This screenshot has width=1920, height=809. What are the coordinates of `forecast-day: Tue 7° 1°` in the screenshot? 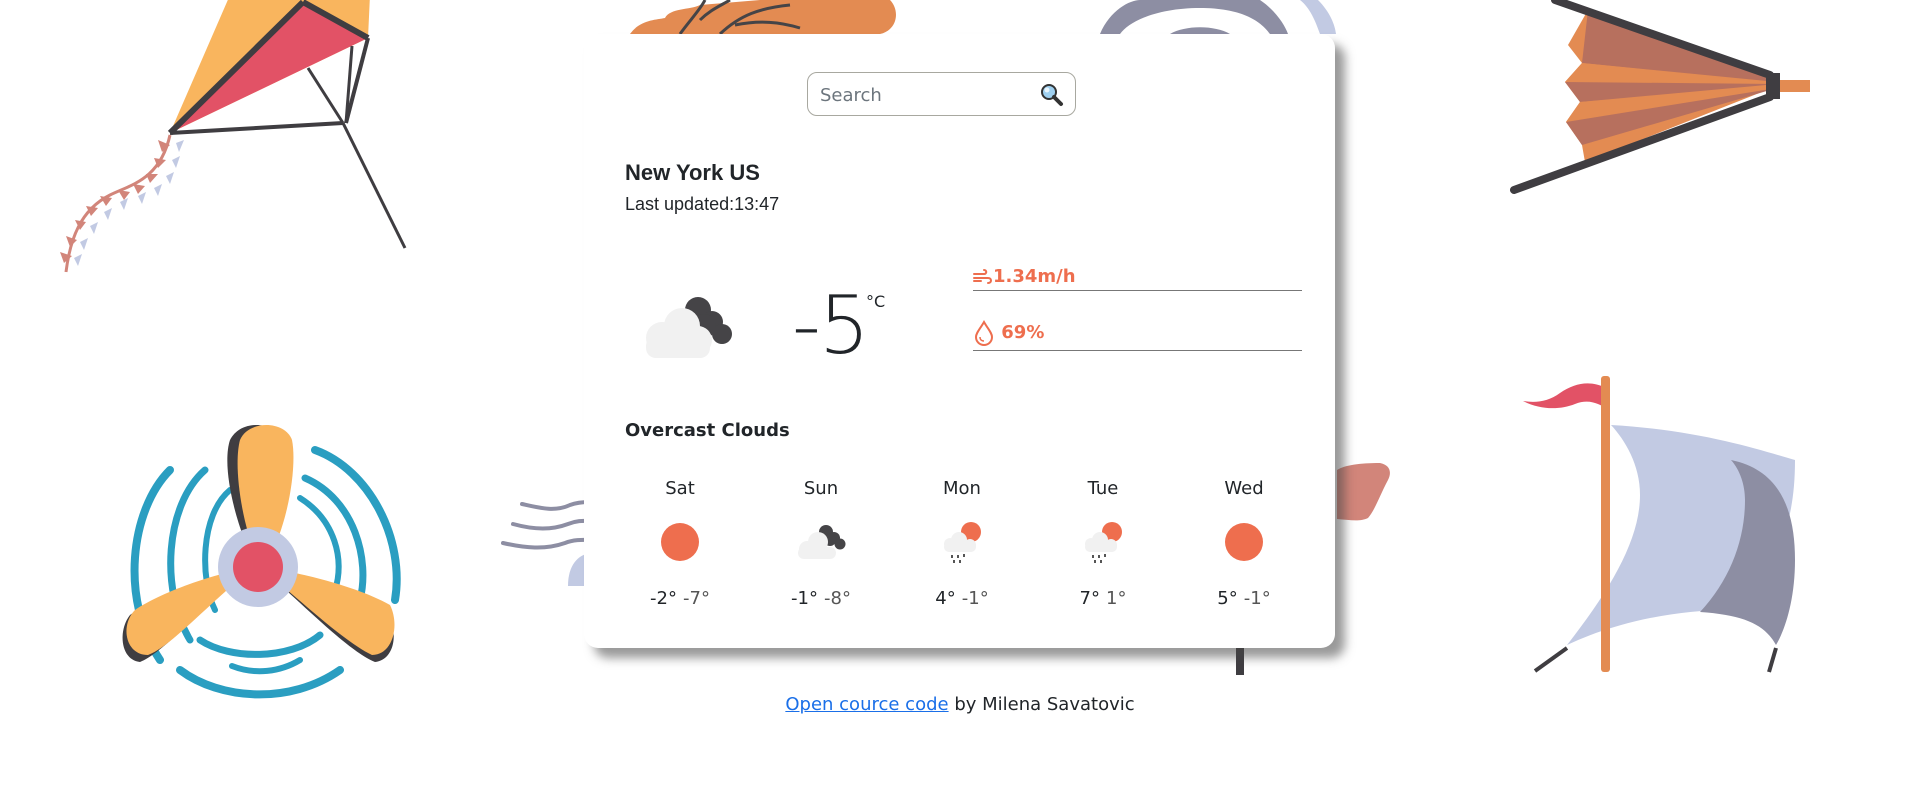 It's located at (1103, 543).